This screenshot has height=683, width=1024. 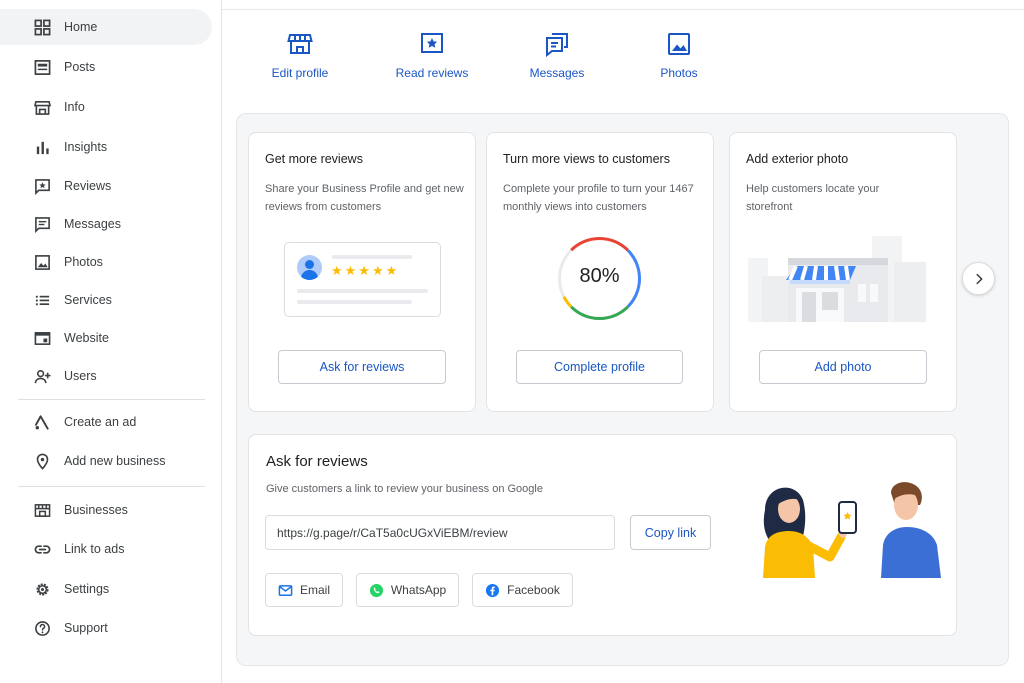 What do you see at coordinates (106, 67) in the screenshot?
I see `sidebar-item-posts: Posts` at bounding box center [106, 67].